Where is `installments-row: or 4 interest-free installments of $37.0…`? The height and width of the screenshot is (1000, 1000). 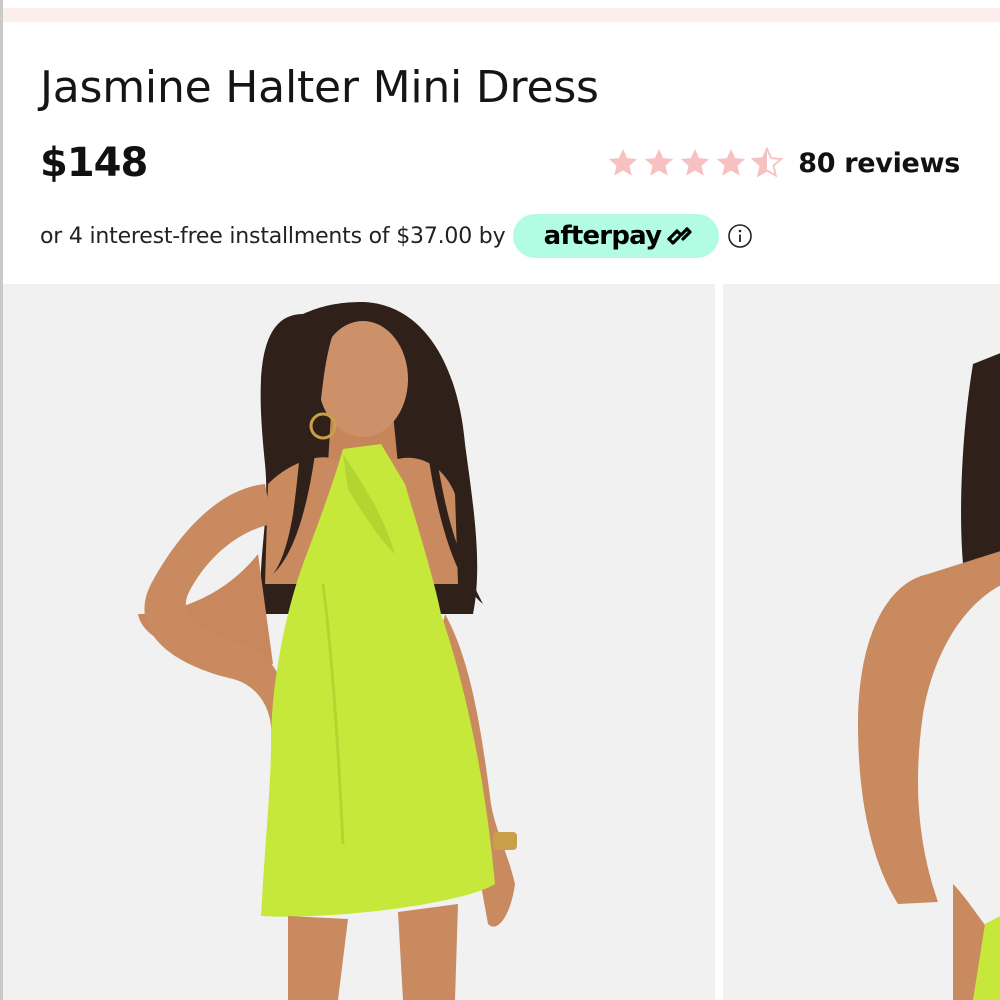 installments-row: or 4 interest-free installments of $37.0… is located at coordinates (396, 236).